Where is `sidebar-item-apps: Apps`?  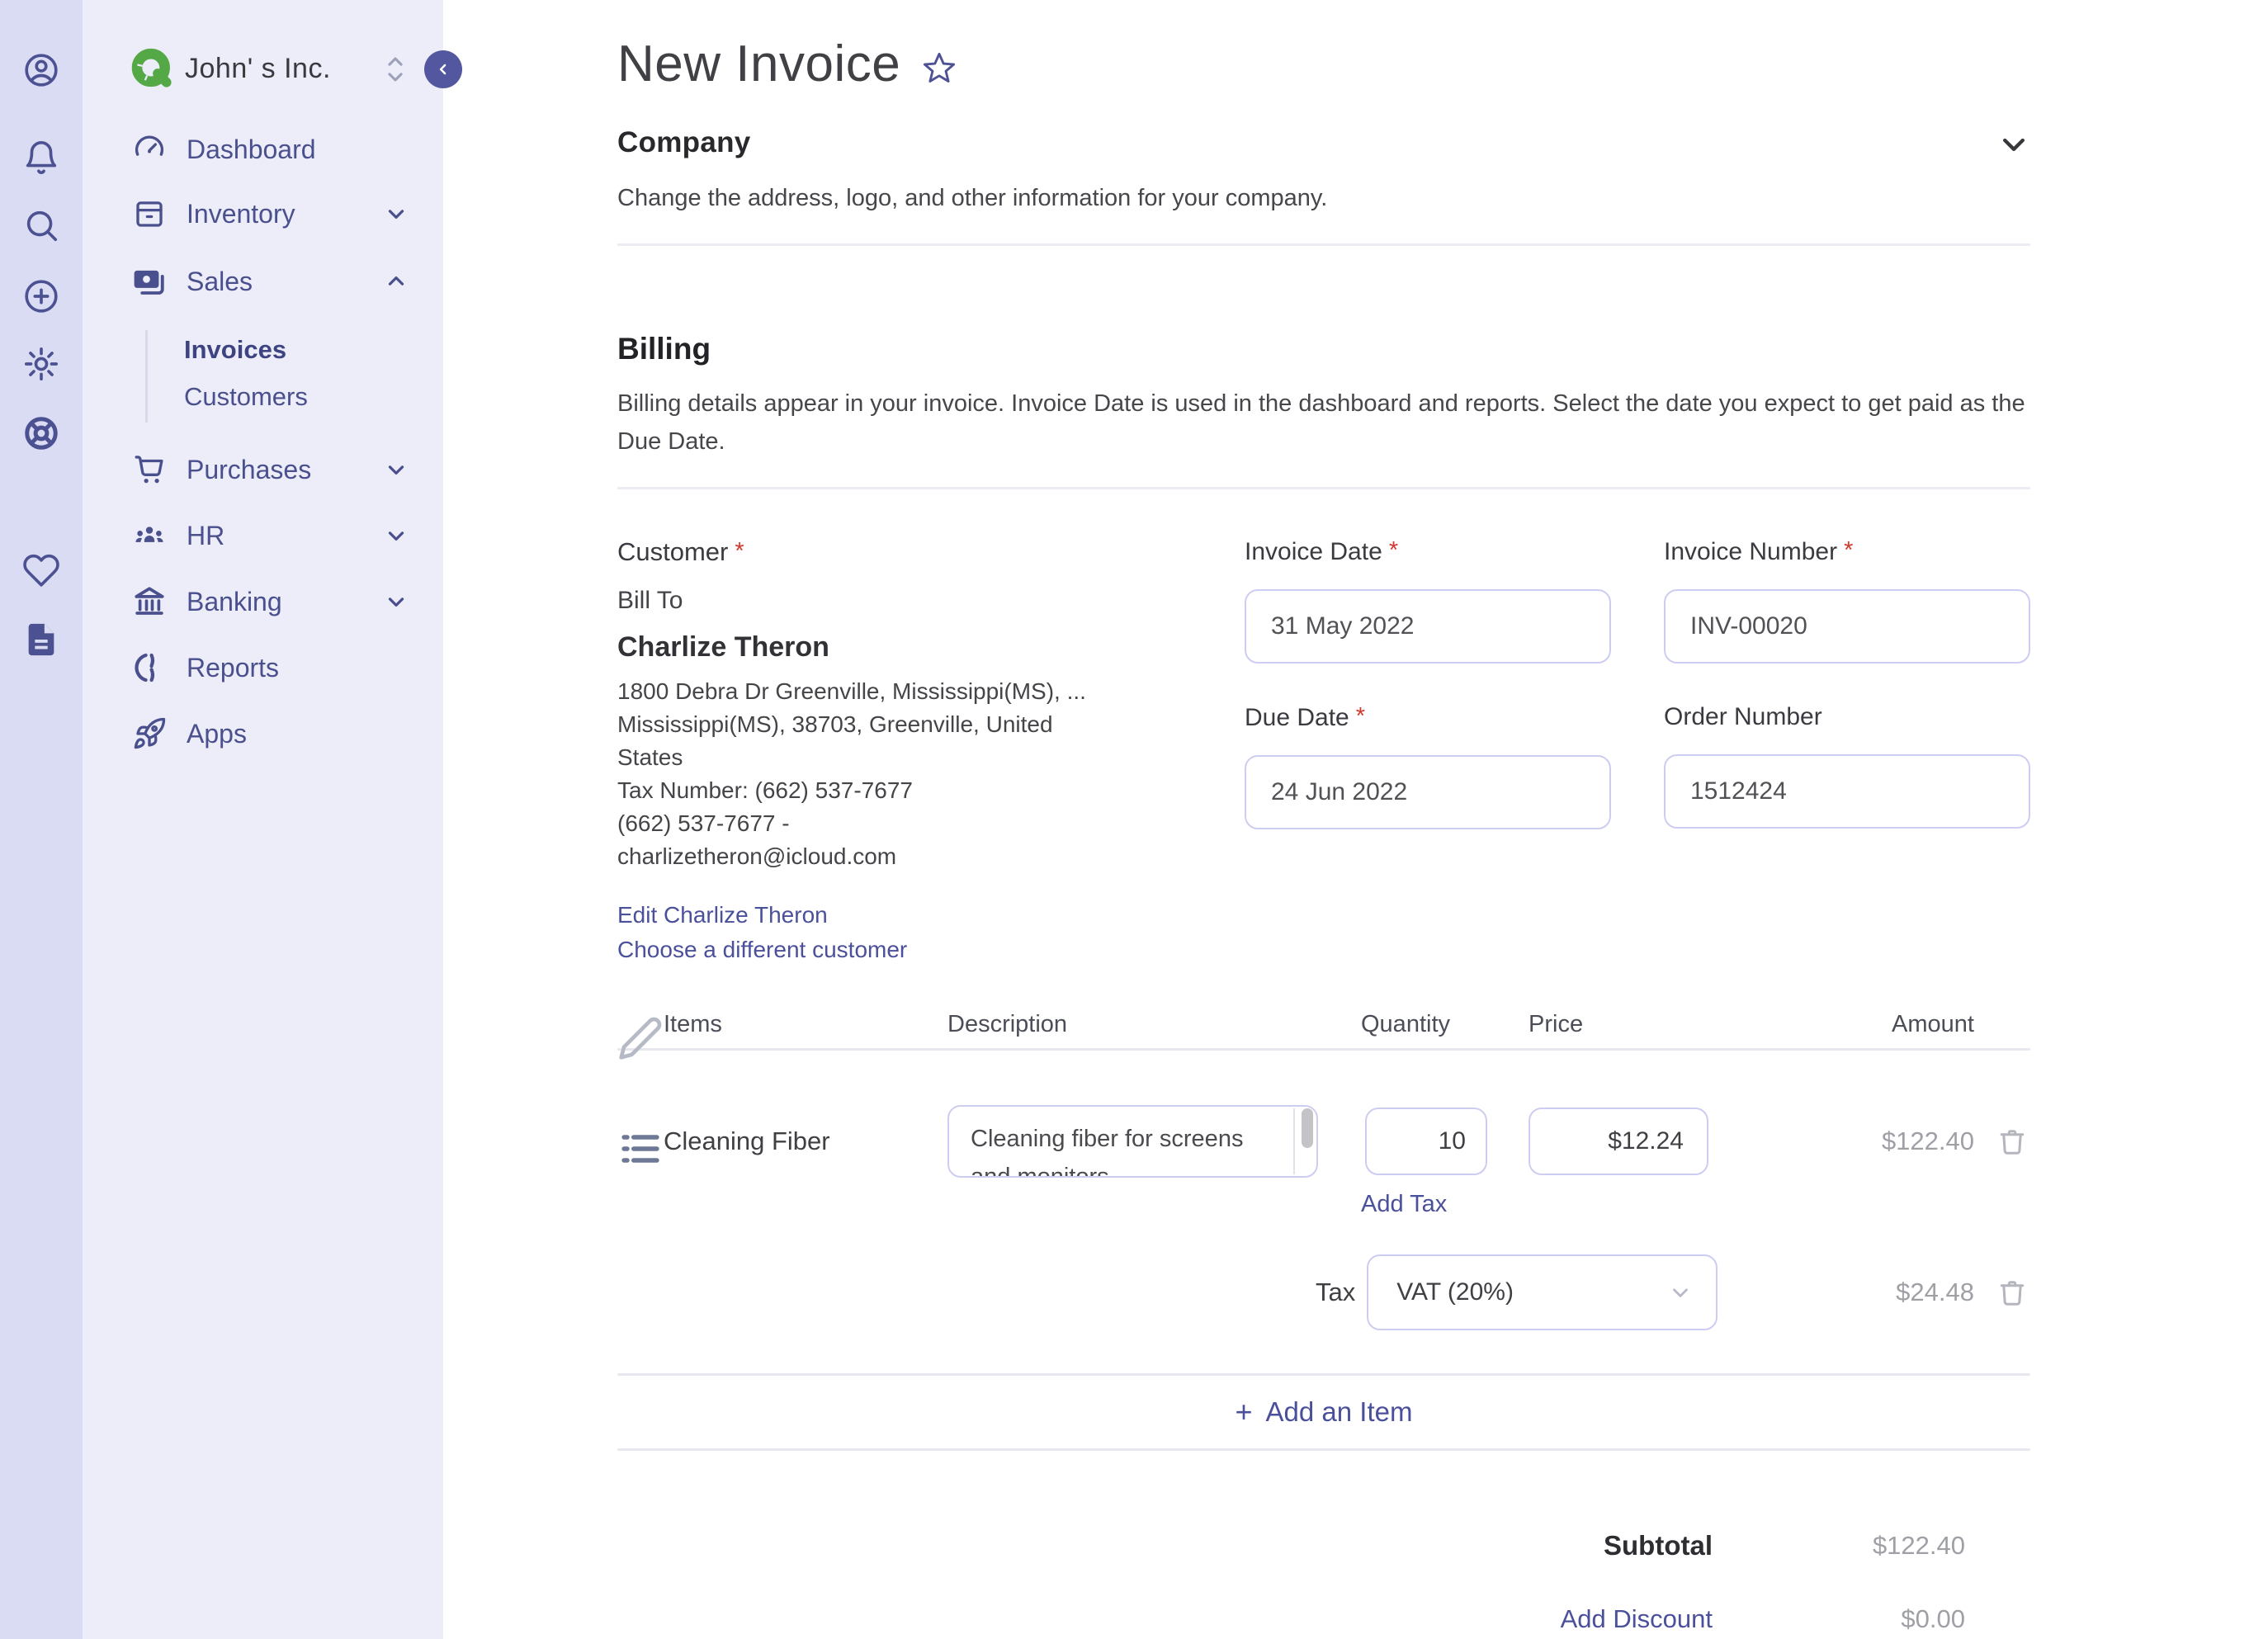 sidebar-item-apps: Apps is located at coordinates (263, 733).